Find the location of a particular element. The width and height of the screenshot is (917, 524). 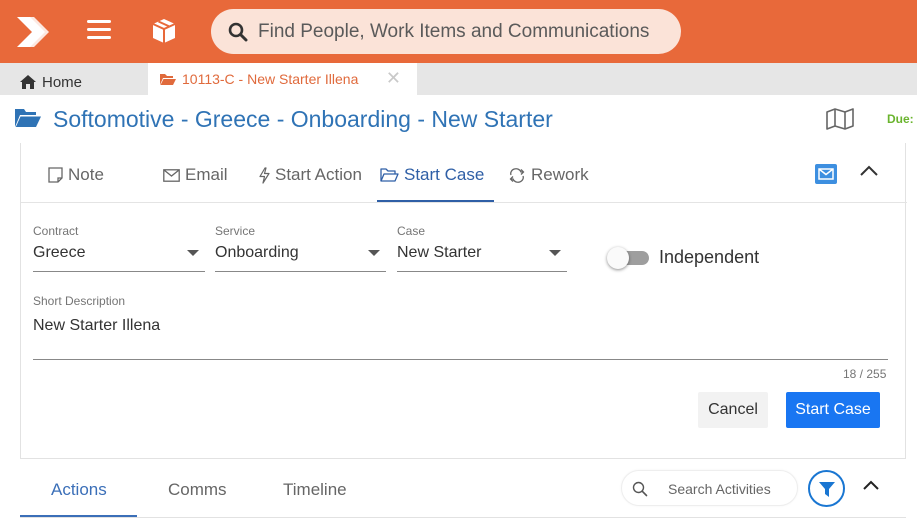

tab-rework-label: Rework is located at coordinates (560, 174).